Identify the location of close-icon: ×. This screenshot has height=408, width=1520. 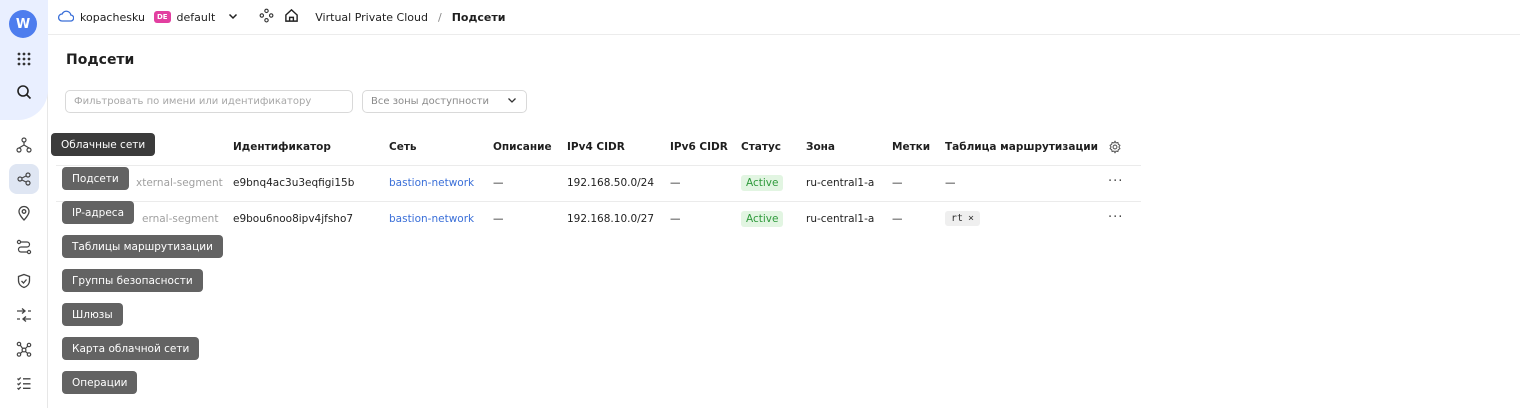
(971, 218).